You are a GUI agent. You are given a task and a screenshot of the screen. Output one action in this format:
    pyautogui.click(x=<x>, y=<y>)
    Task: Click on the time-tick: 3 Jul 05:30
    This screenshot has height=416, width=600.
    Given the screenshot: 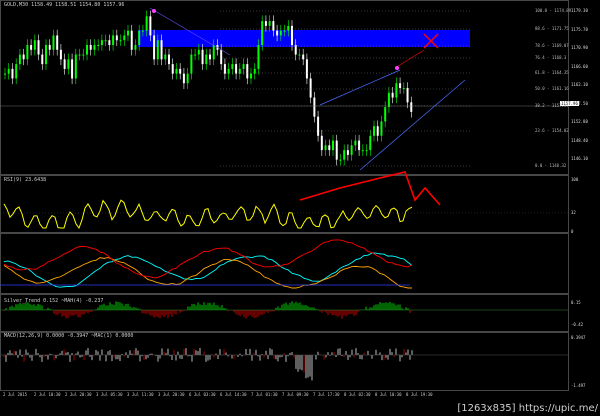 What is the action you would take?
    pyautogui.click(x=109, y=394)
    